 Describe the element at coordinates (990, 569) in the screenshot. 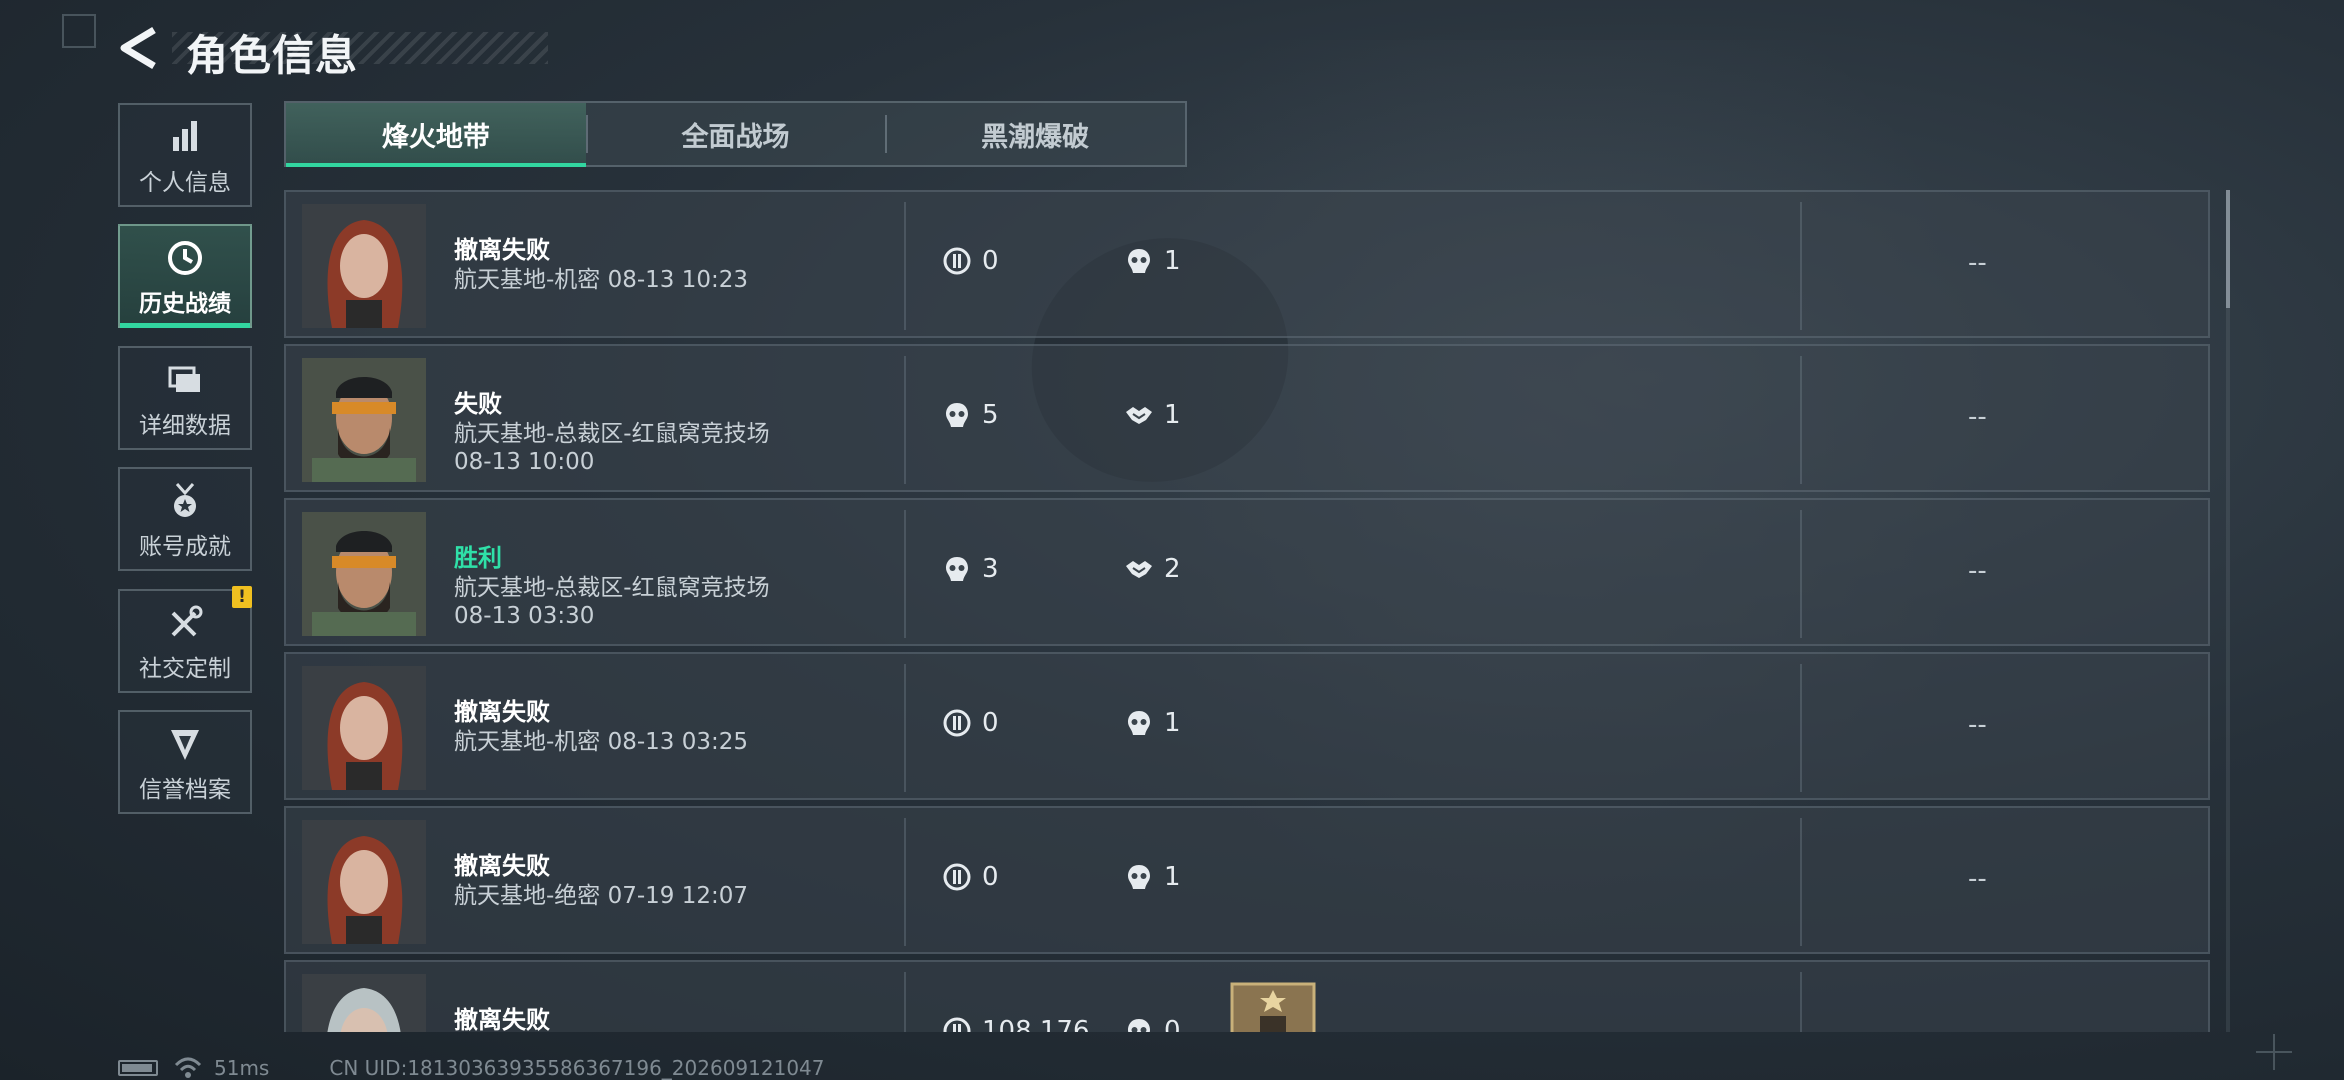

I see `kill-value: 3` at that location.